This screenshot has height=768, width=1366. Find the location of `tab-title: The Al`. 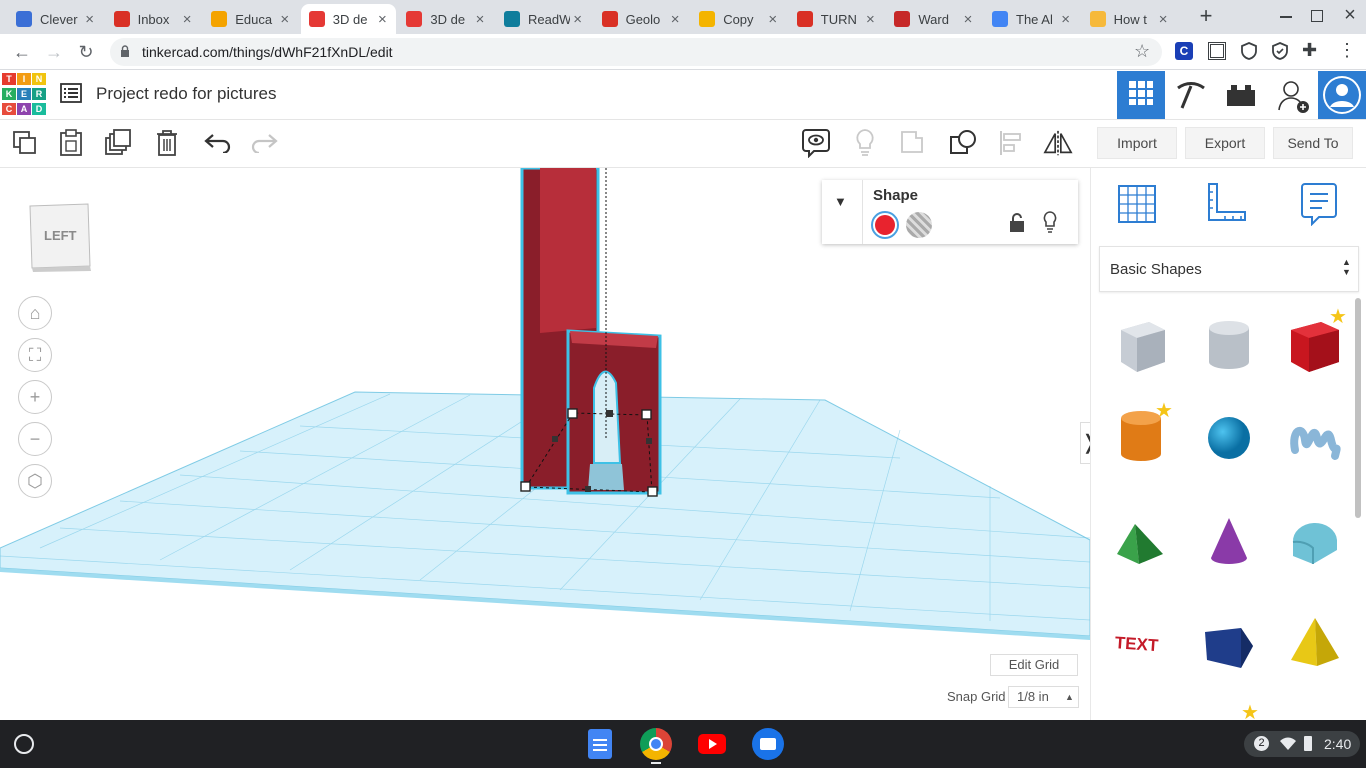

tab-title: The Al is located at coordinates (1034, 19).